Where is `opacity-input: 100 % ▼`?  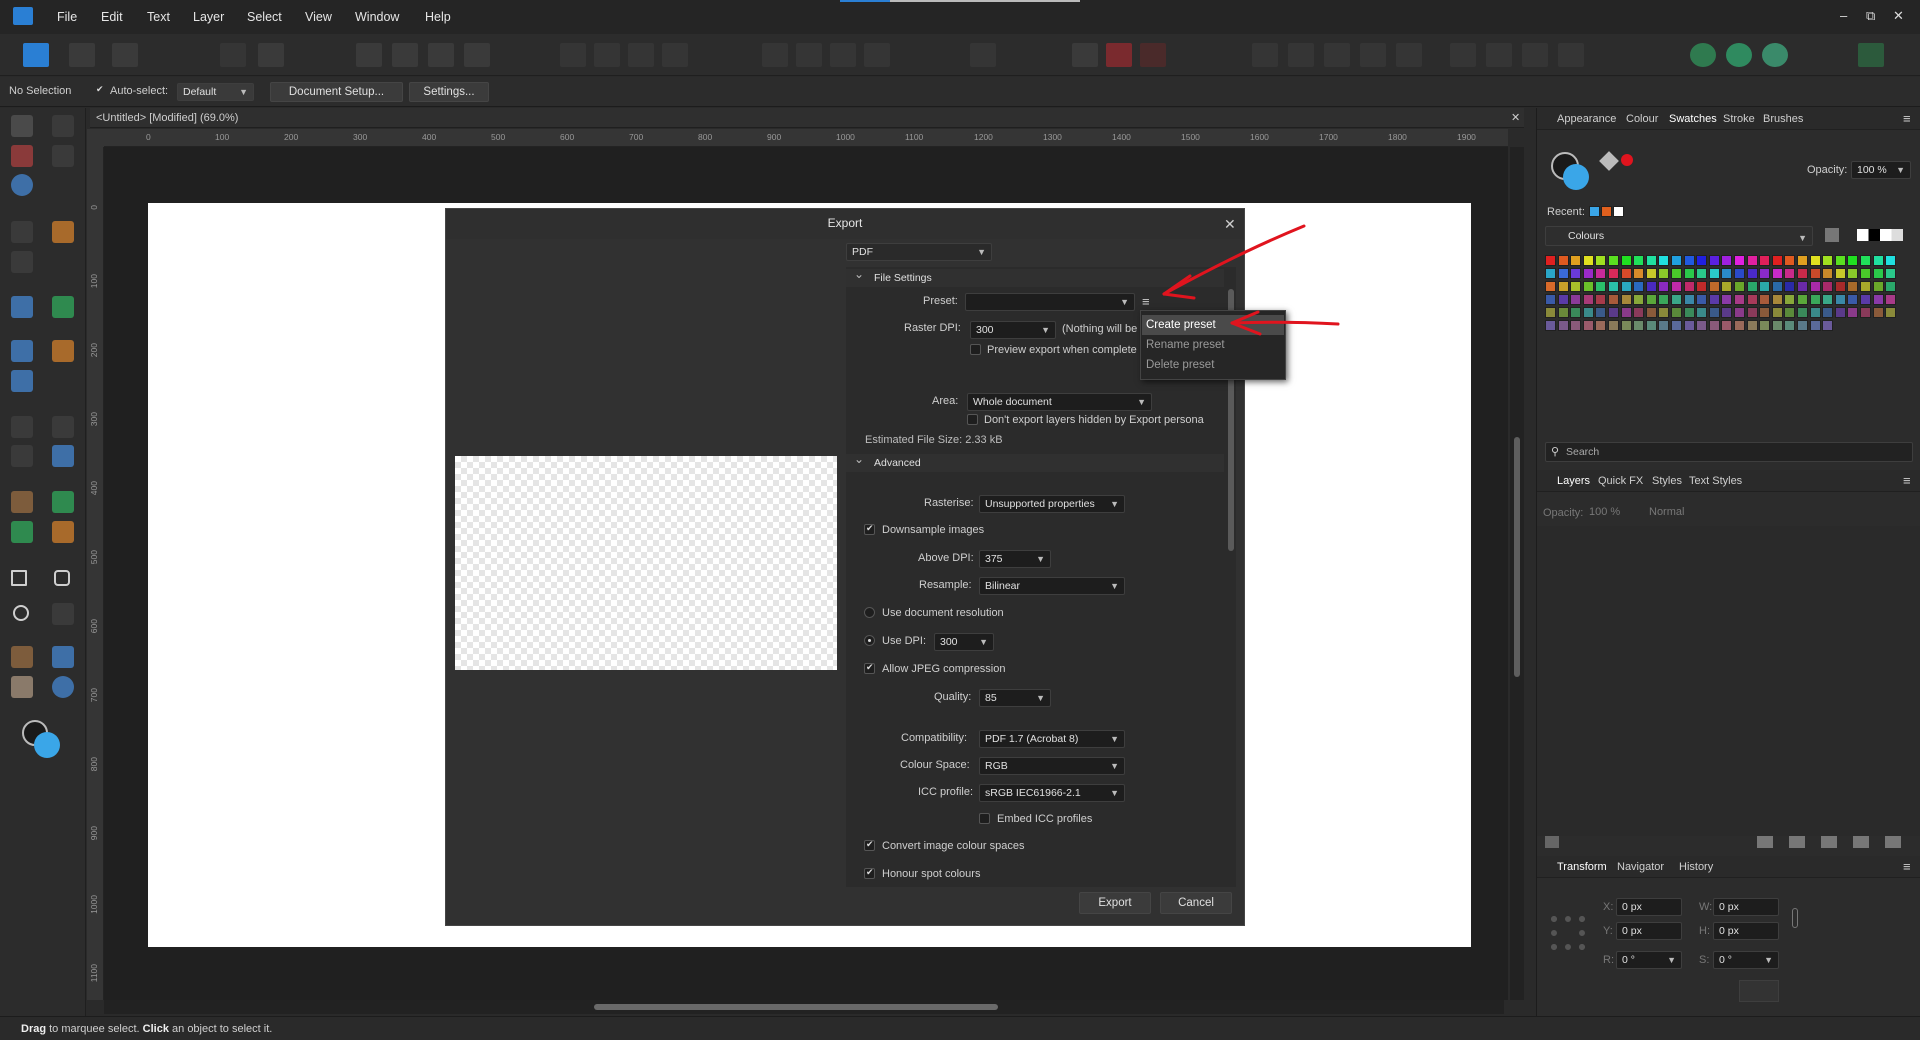 opacity-input: 100 % ▼ is located at coordinates (1881, 170).